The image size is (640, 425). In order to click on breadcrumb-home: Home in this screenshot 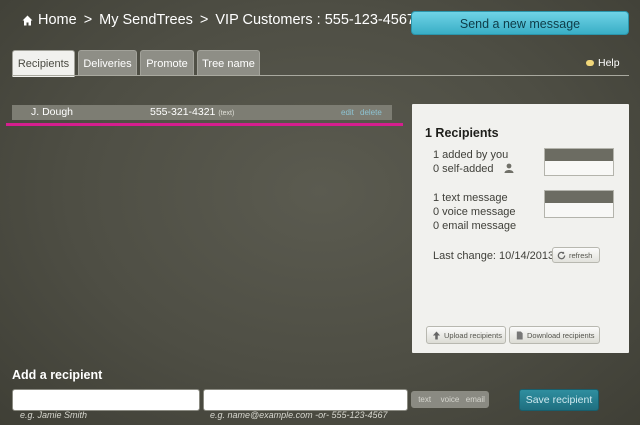, I will do `click(57, 20)`.